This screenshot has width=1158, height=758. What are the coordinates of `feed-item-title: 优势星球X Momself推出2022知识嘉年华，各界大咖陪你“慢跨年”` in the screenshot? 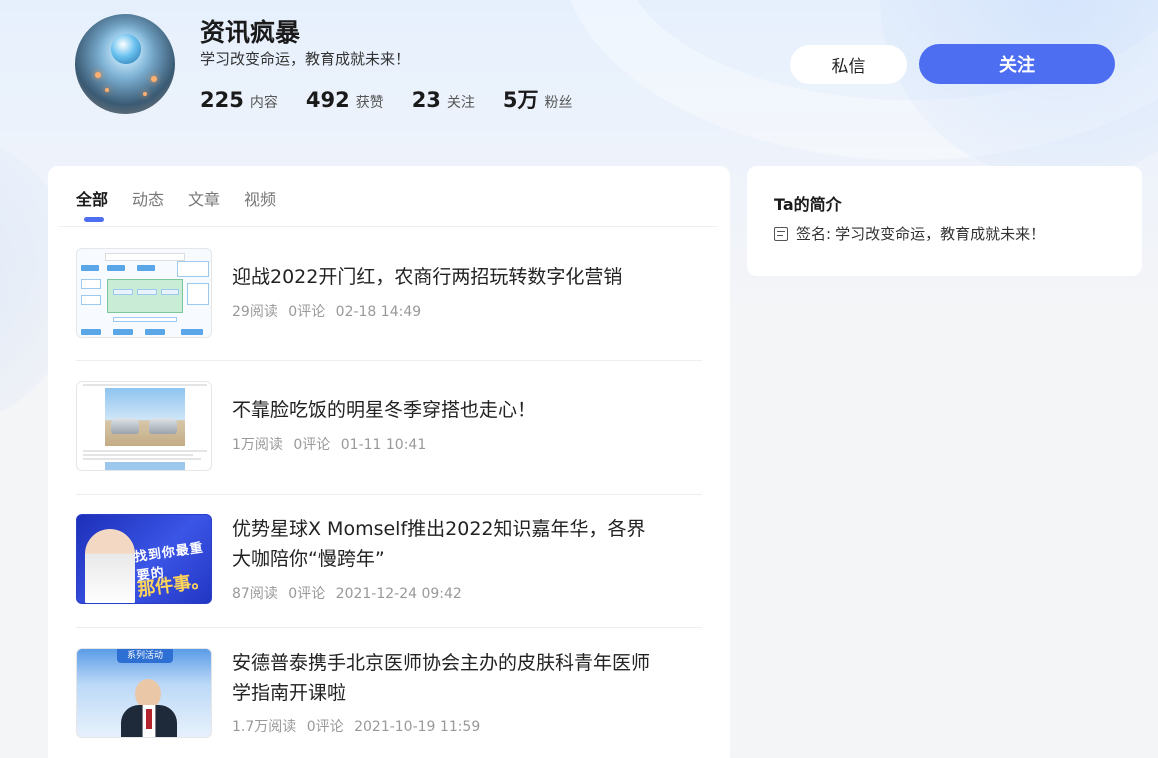 It's located at (442, 544).